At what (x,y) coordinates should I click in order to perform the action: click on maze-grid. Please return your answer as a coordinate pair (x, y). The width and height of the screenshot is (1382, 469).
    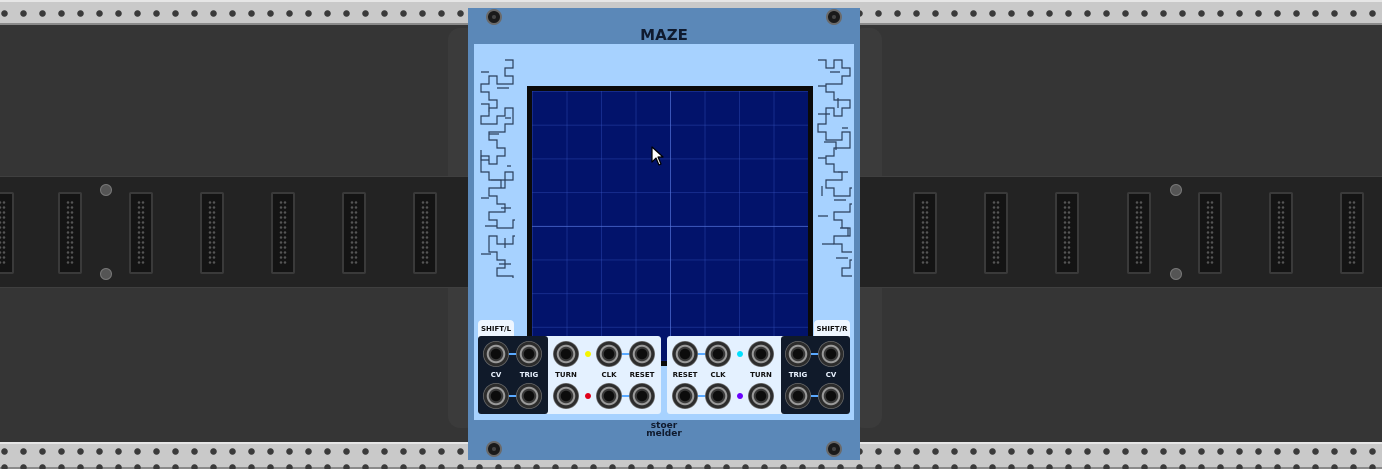
    Looking at the image, I should click on (670, 226).